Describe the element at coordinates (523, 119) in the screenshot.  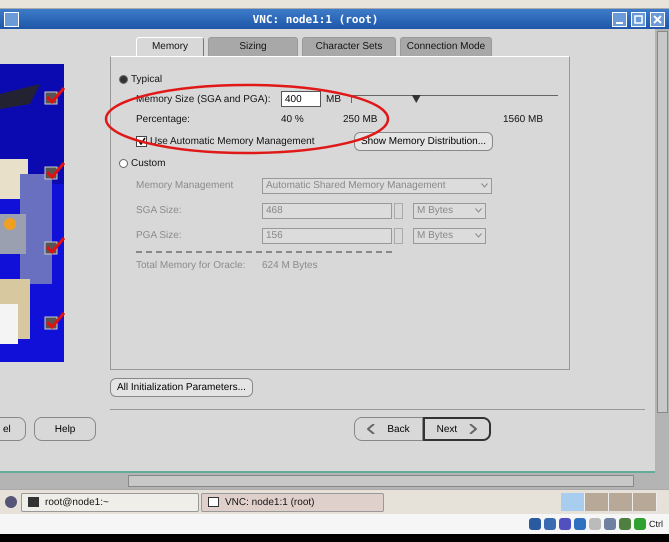
I see `slider-max-label: 1560 MB` at that location.